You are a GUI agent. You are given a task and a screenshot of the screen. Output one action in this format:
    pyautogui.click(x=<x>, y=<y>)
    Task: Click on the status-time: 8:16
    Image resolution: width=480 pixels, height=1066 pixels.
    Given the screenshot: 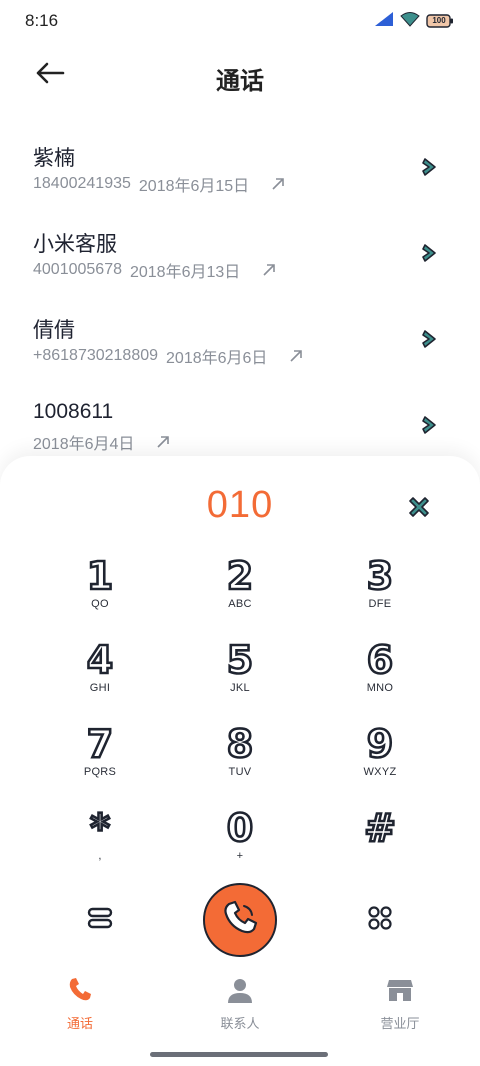 What is the action you would take?
    pyautogui.click(x=42, y=20)
    